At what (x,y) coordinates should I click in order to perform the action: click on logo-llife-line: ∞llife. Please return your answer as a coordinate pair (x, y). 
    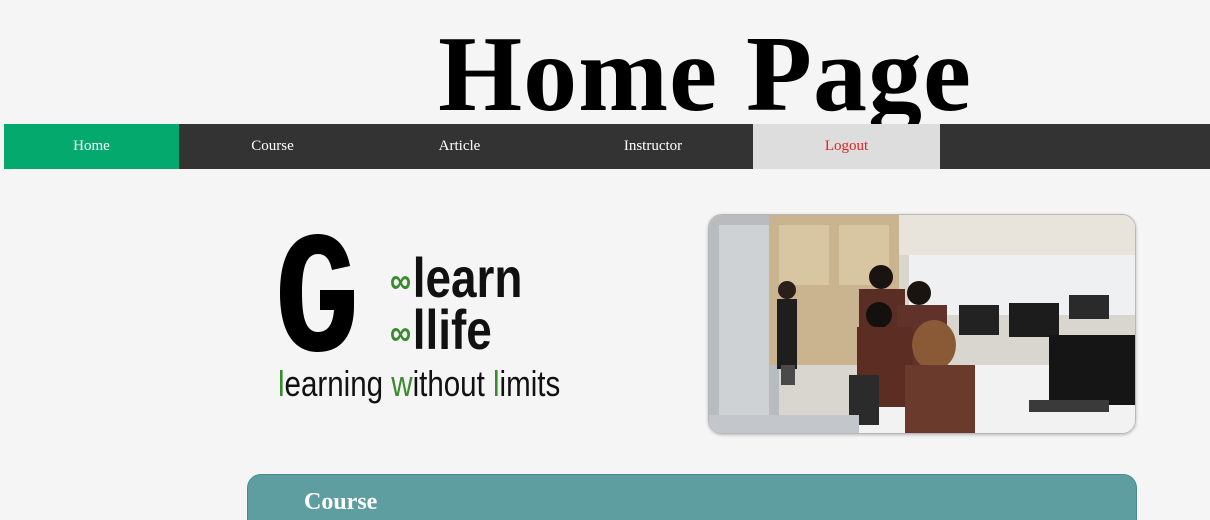
    Looking at the image, I should click on (441, 333).